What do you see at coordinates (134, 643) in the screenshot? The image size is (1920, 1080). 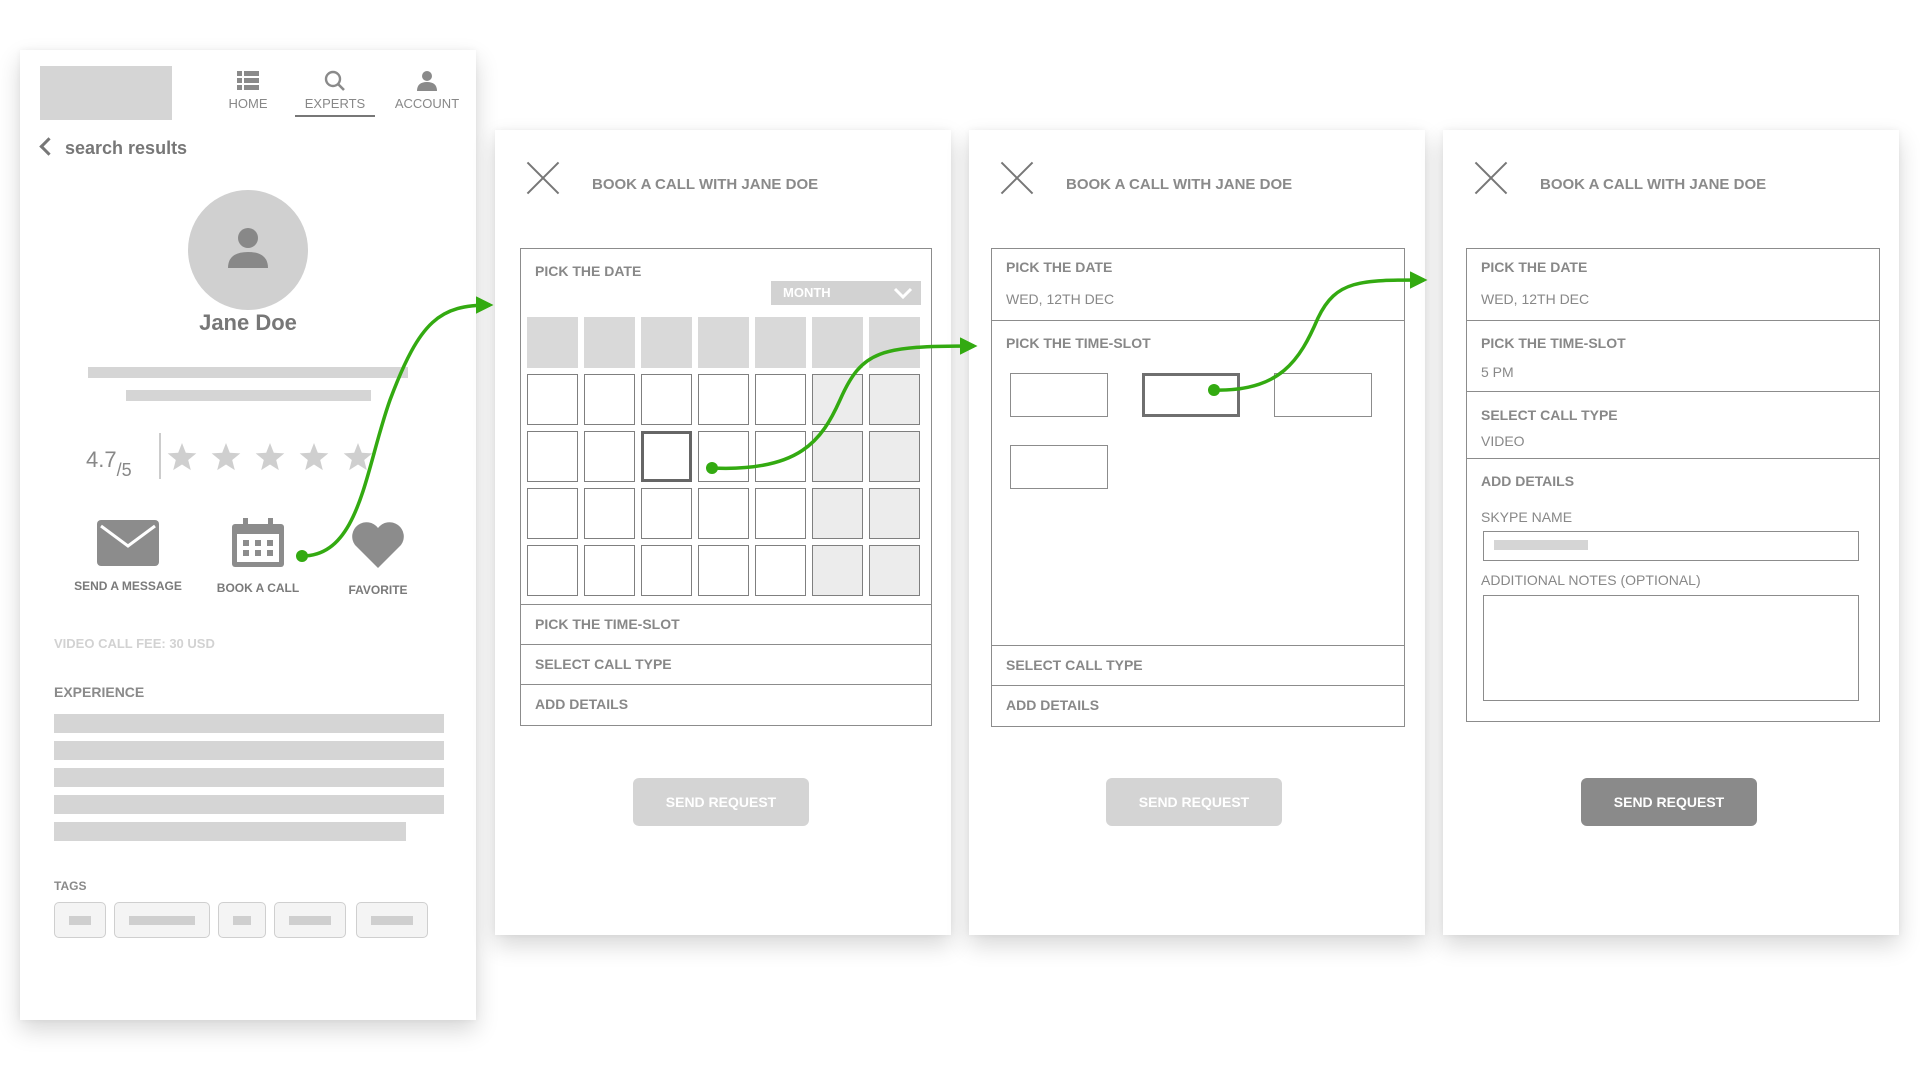 I see `call-fee: VIDEO CALL FEE: 30 USD` at bounding box center [134, 643].